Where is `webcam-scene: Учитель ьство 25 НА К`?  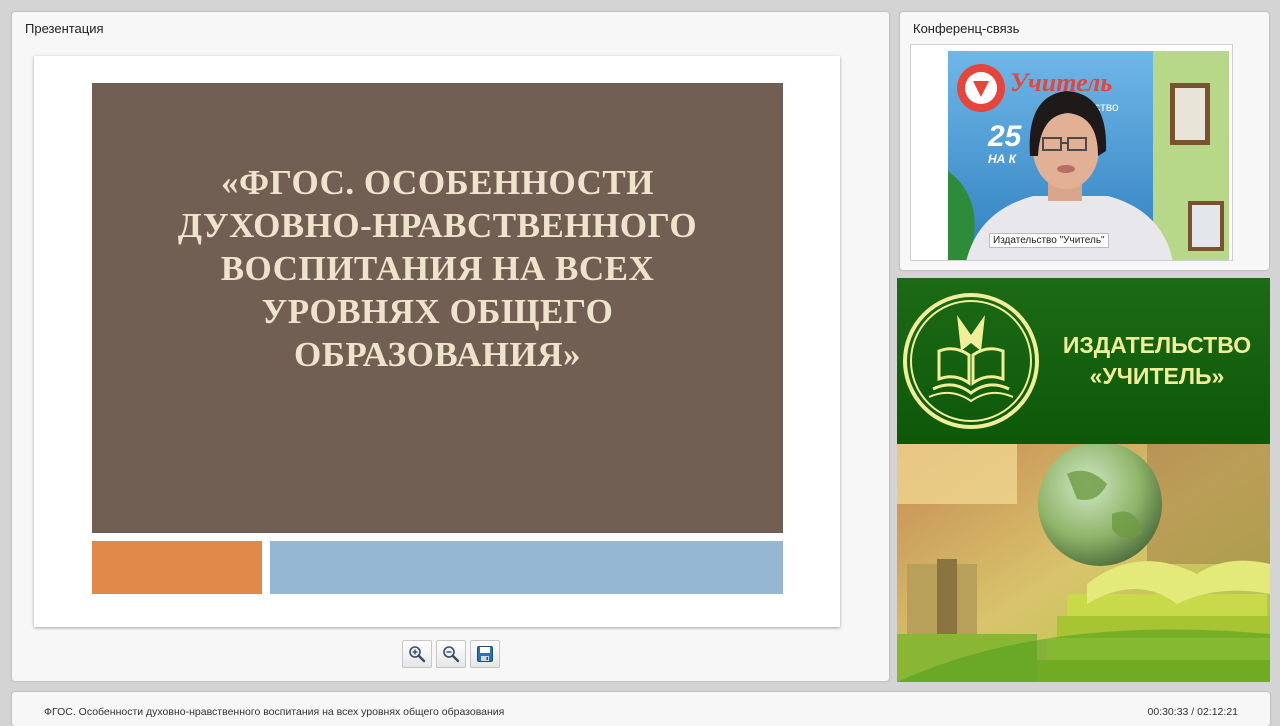 webcam-scene: Учитель ьство 25 НА К is located at coordinates (1088, 155).